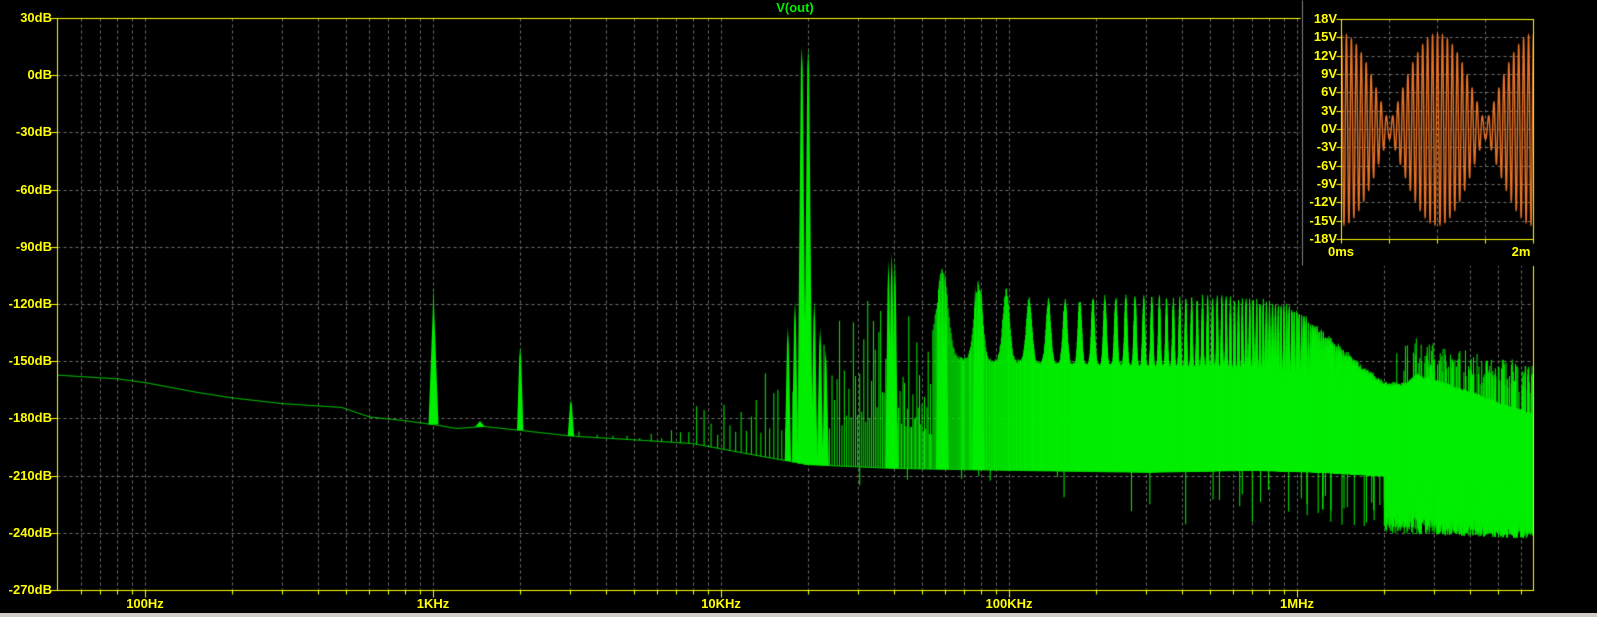  What do you see at coordinates (39, 75) in the screenshot?
I see `y-tick-label: 0dB` at bounding box center [39, 75].